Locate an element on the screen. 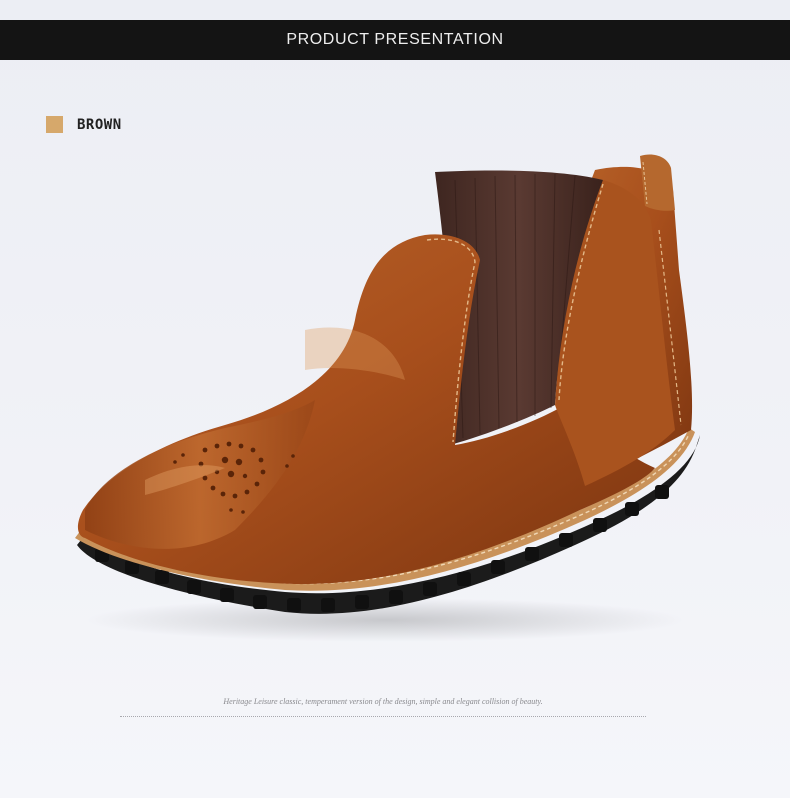  caption-divider is located at coordinates (383, 716).